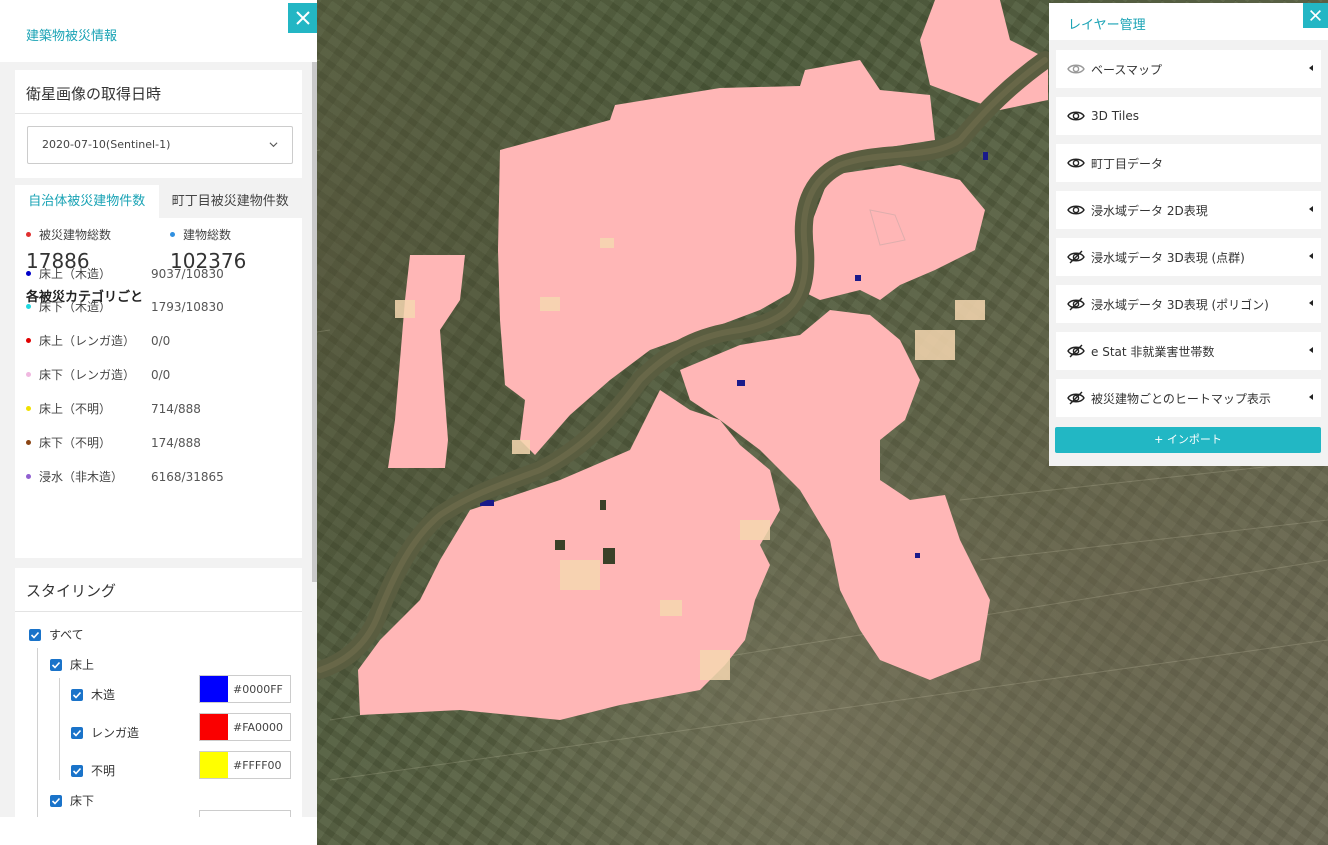 The height and width of the screenshot is (845, 1328). I want to click on checkbox-floor-below: 床下, so click(72, 800).